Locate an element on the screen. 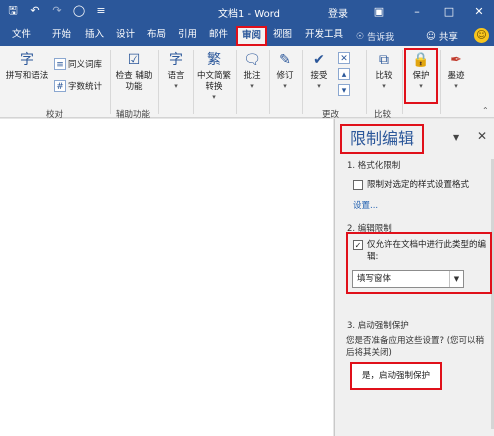 The image size is (494, 436). ink-button: ✒ 墨迹 ▾ is located at coordinates (456, 70).